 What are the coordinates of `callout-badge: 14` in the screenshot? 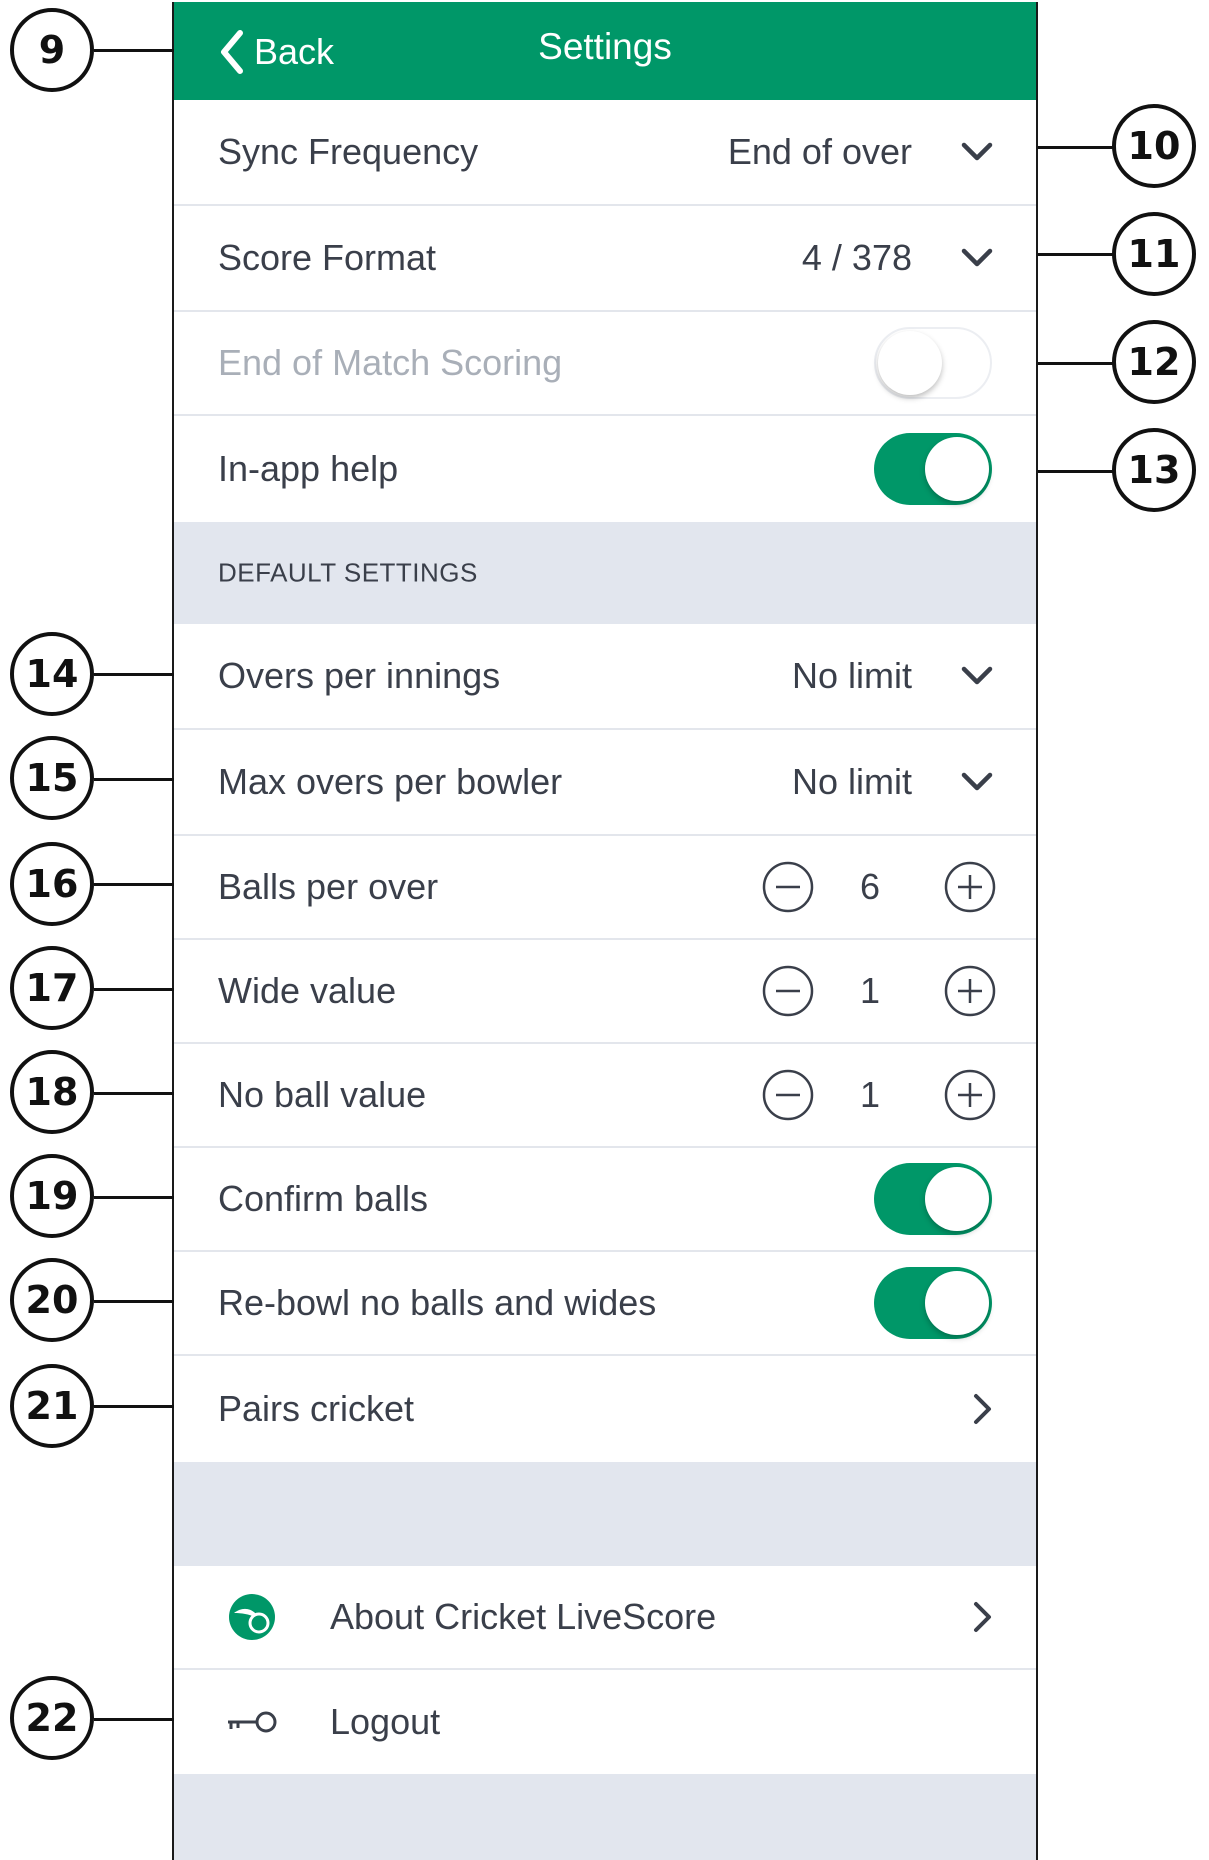 It's located at (52, 674).